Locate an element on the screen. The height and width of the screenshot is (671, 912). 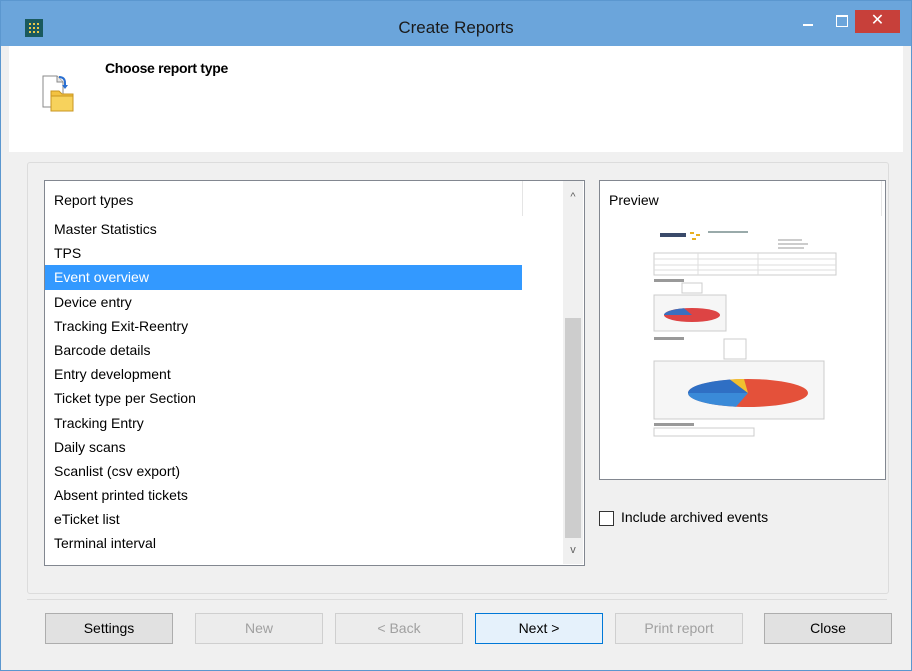
close-icon: ✕ is located at coordinates (877, 21).